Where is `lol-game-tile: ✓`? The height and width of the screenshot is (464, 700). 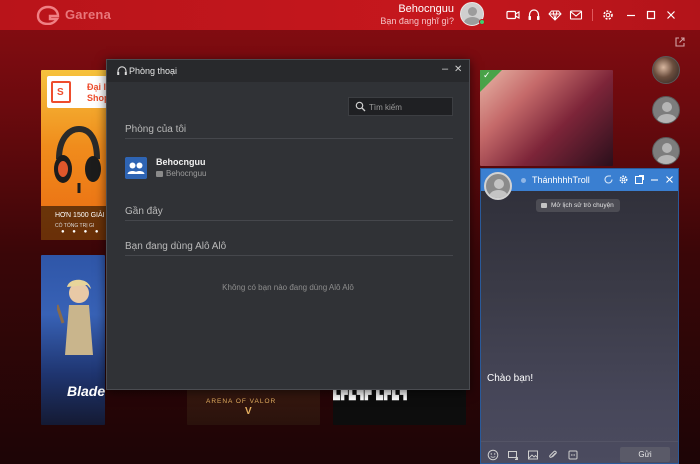 lol-game-tile: ✓ is located at coordinates (546, 118).